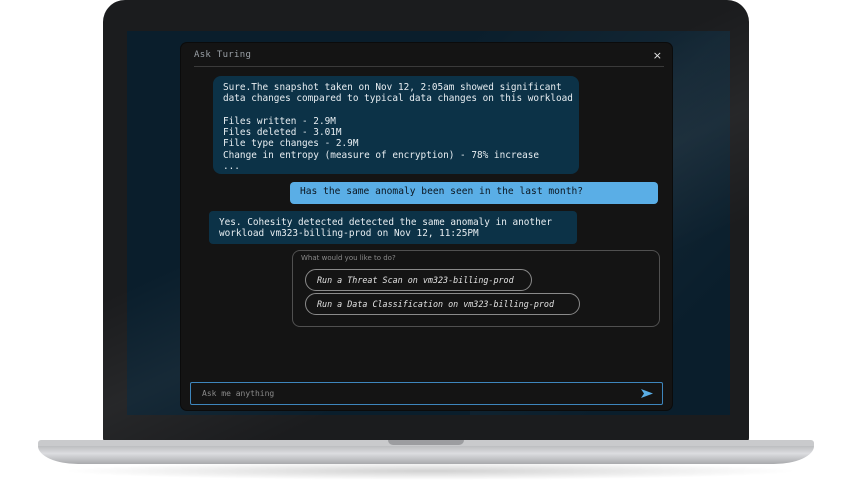 The height and width of the screenshot is (486, 852). I want to click on panel-title: Ask Turing, so click(223, 55).